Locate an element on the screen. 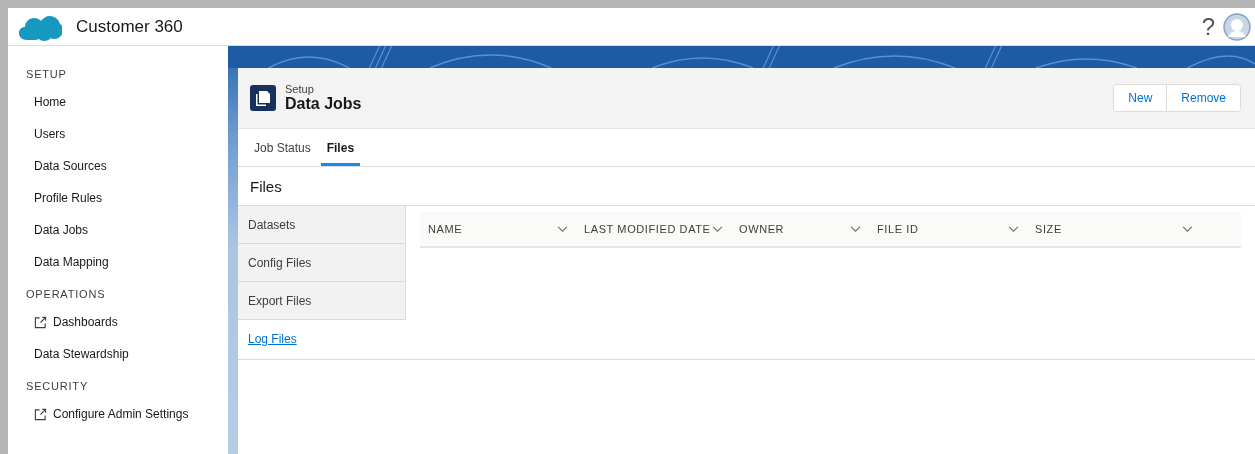 The image size is (1255, 454). sidebar-item: Configure Admin Settings is located at coordinates (98, 414).